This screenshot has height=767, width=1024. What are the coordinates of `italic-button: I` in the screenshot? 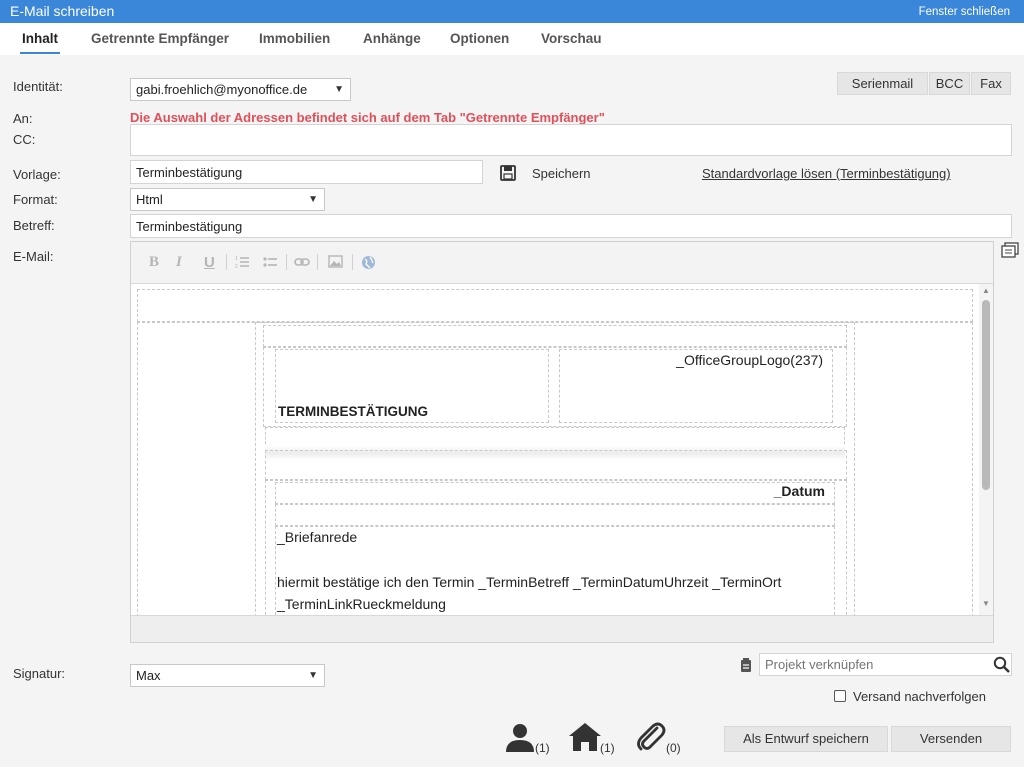 It's located at (179, 262).